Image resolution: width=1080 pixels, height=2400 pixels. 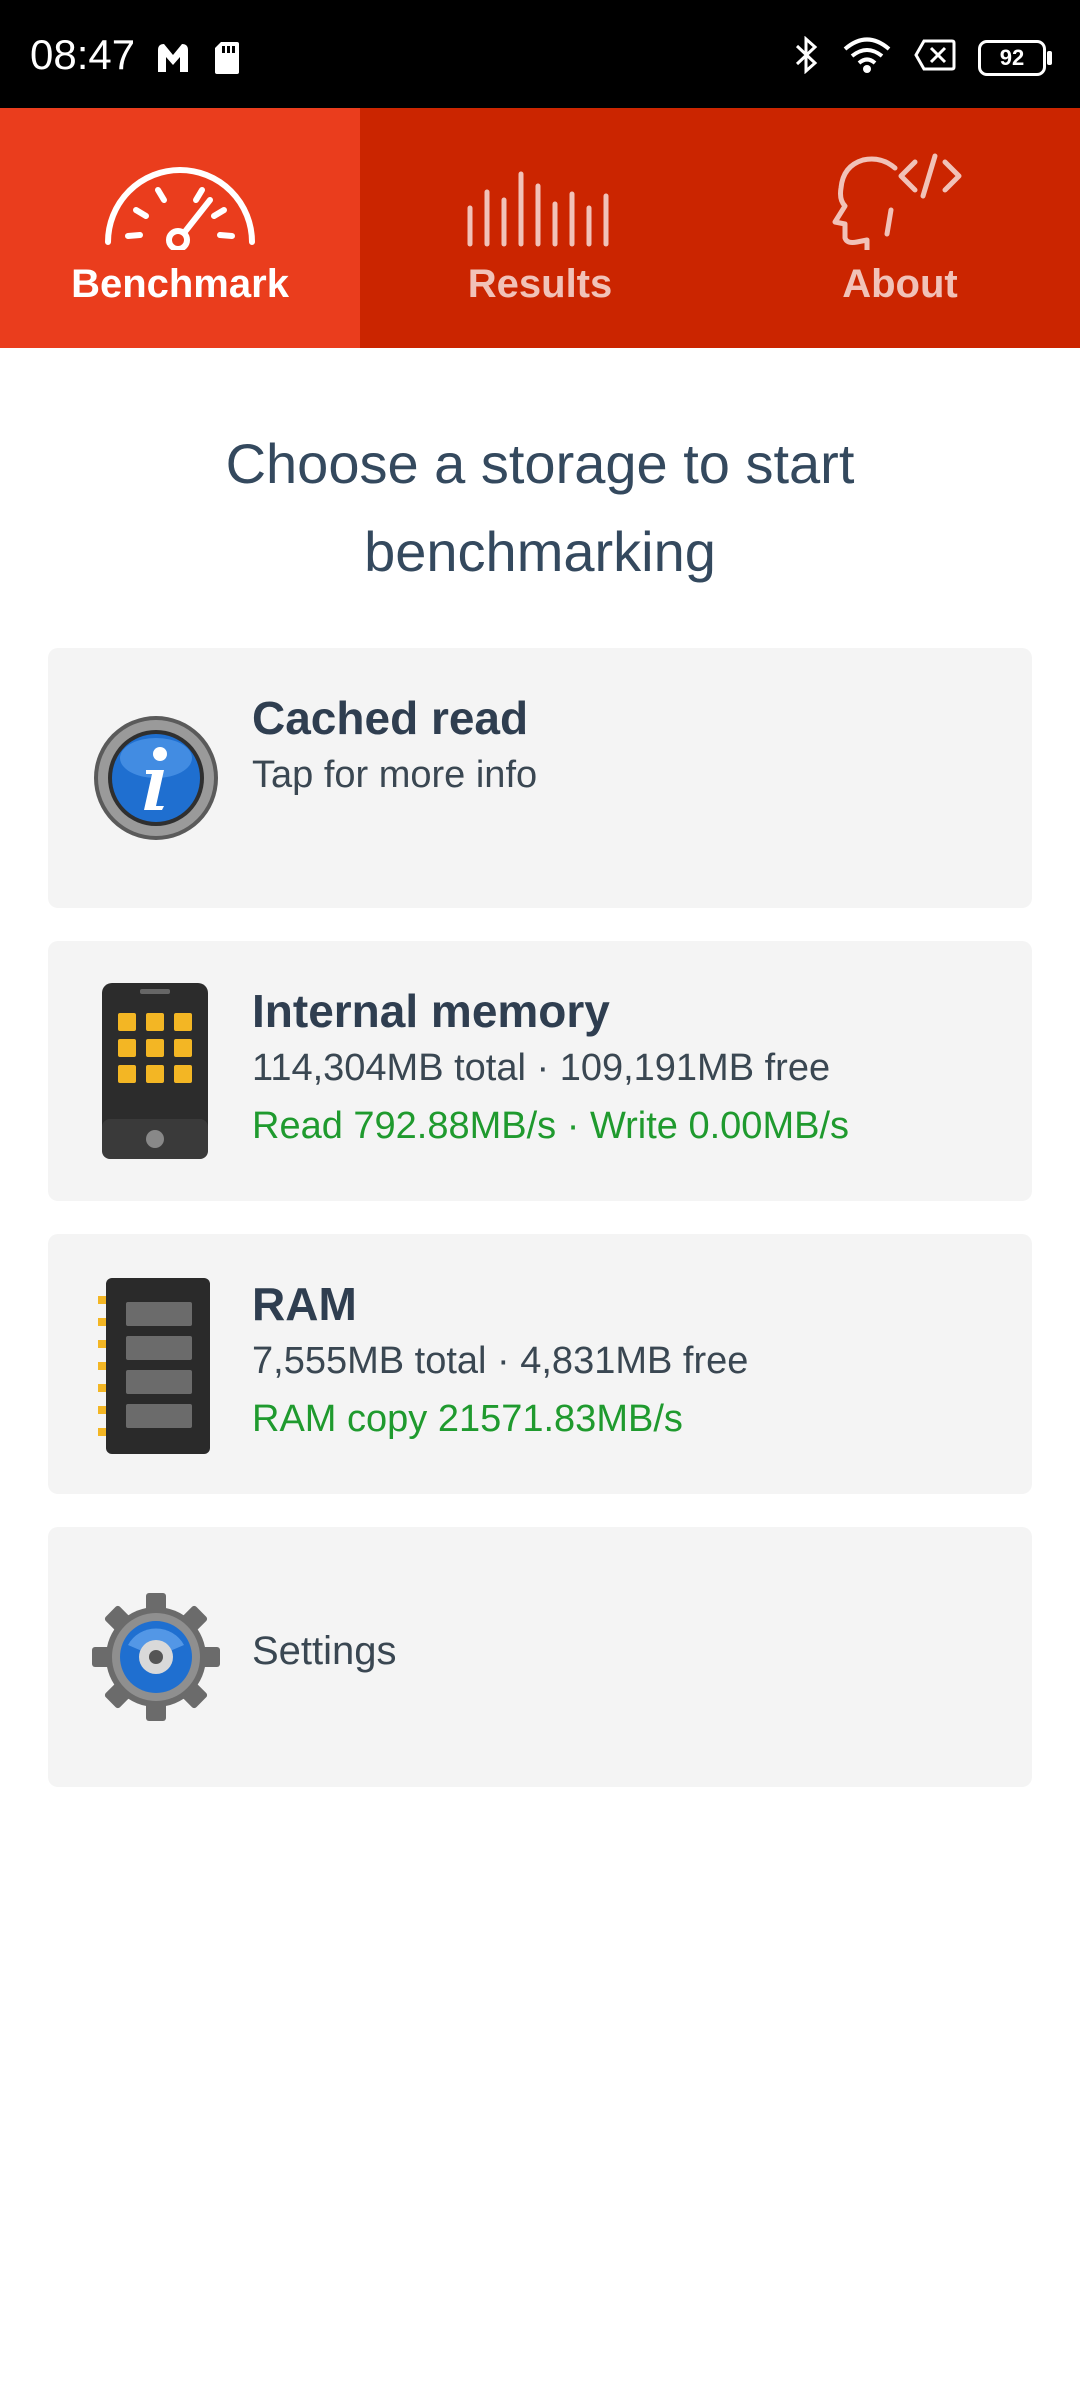 What do you see at coordinates (1015, 57) in the screenshot?
I see `battery-icon: 92` at bounding box center [1015, 57].